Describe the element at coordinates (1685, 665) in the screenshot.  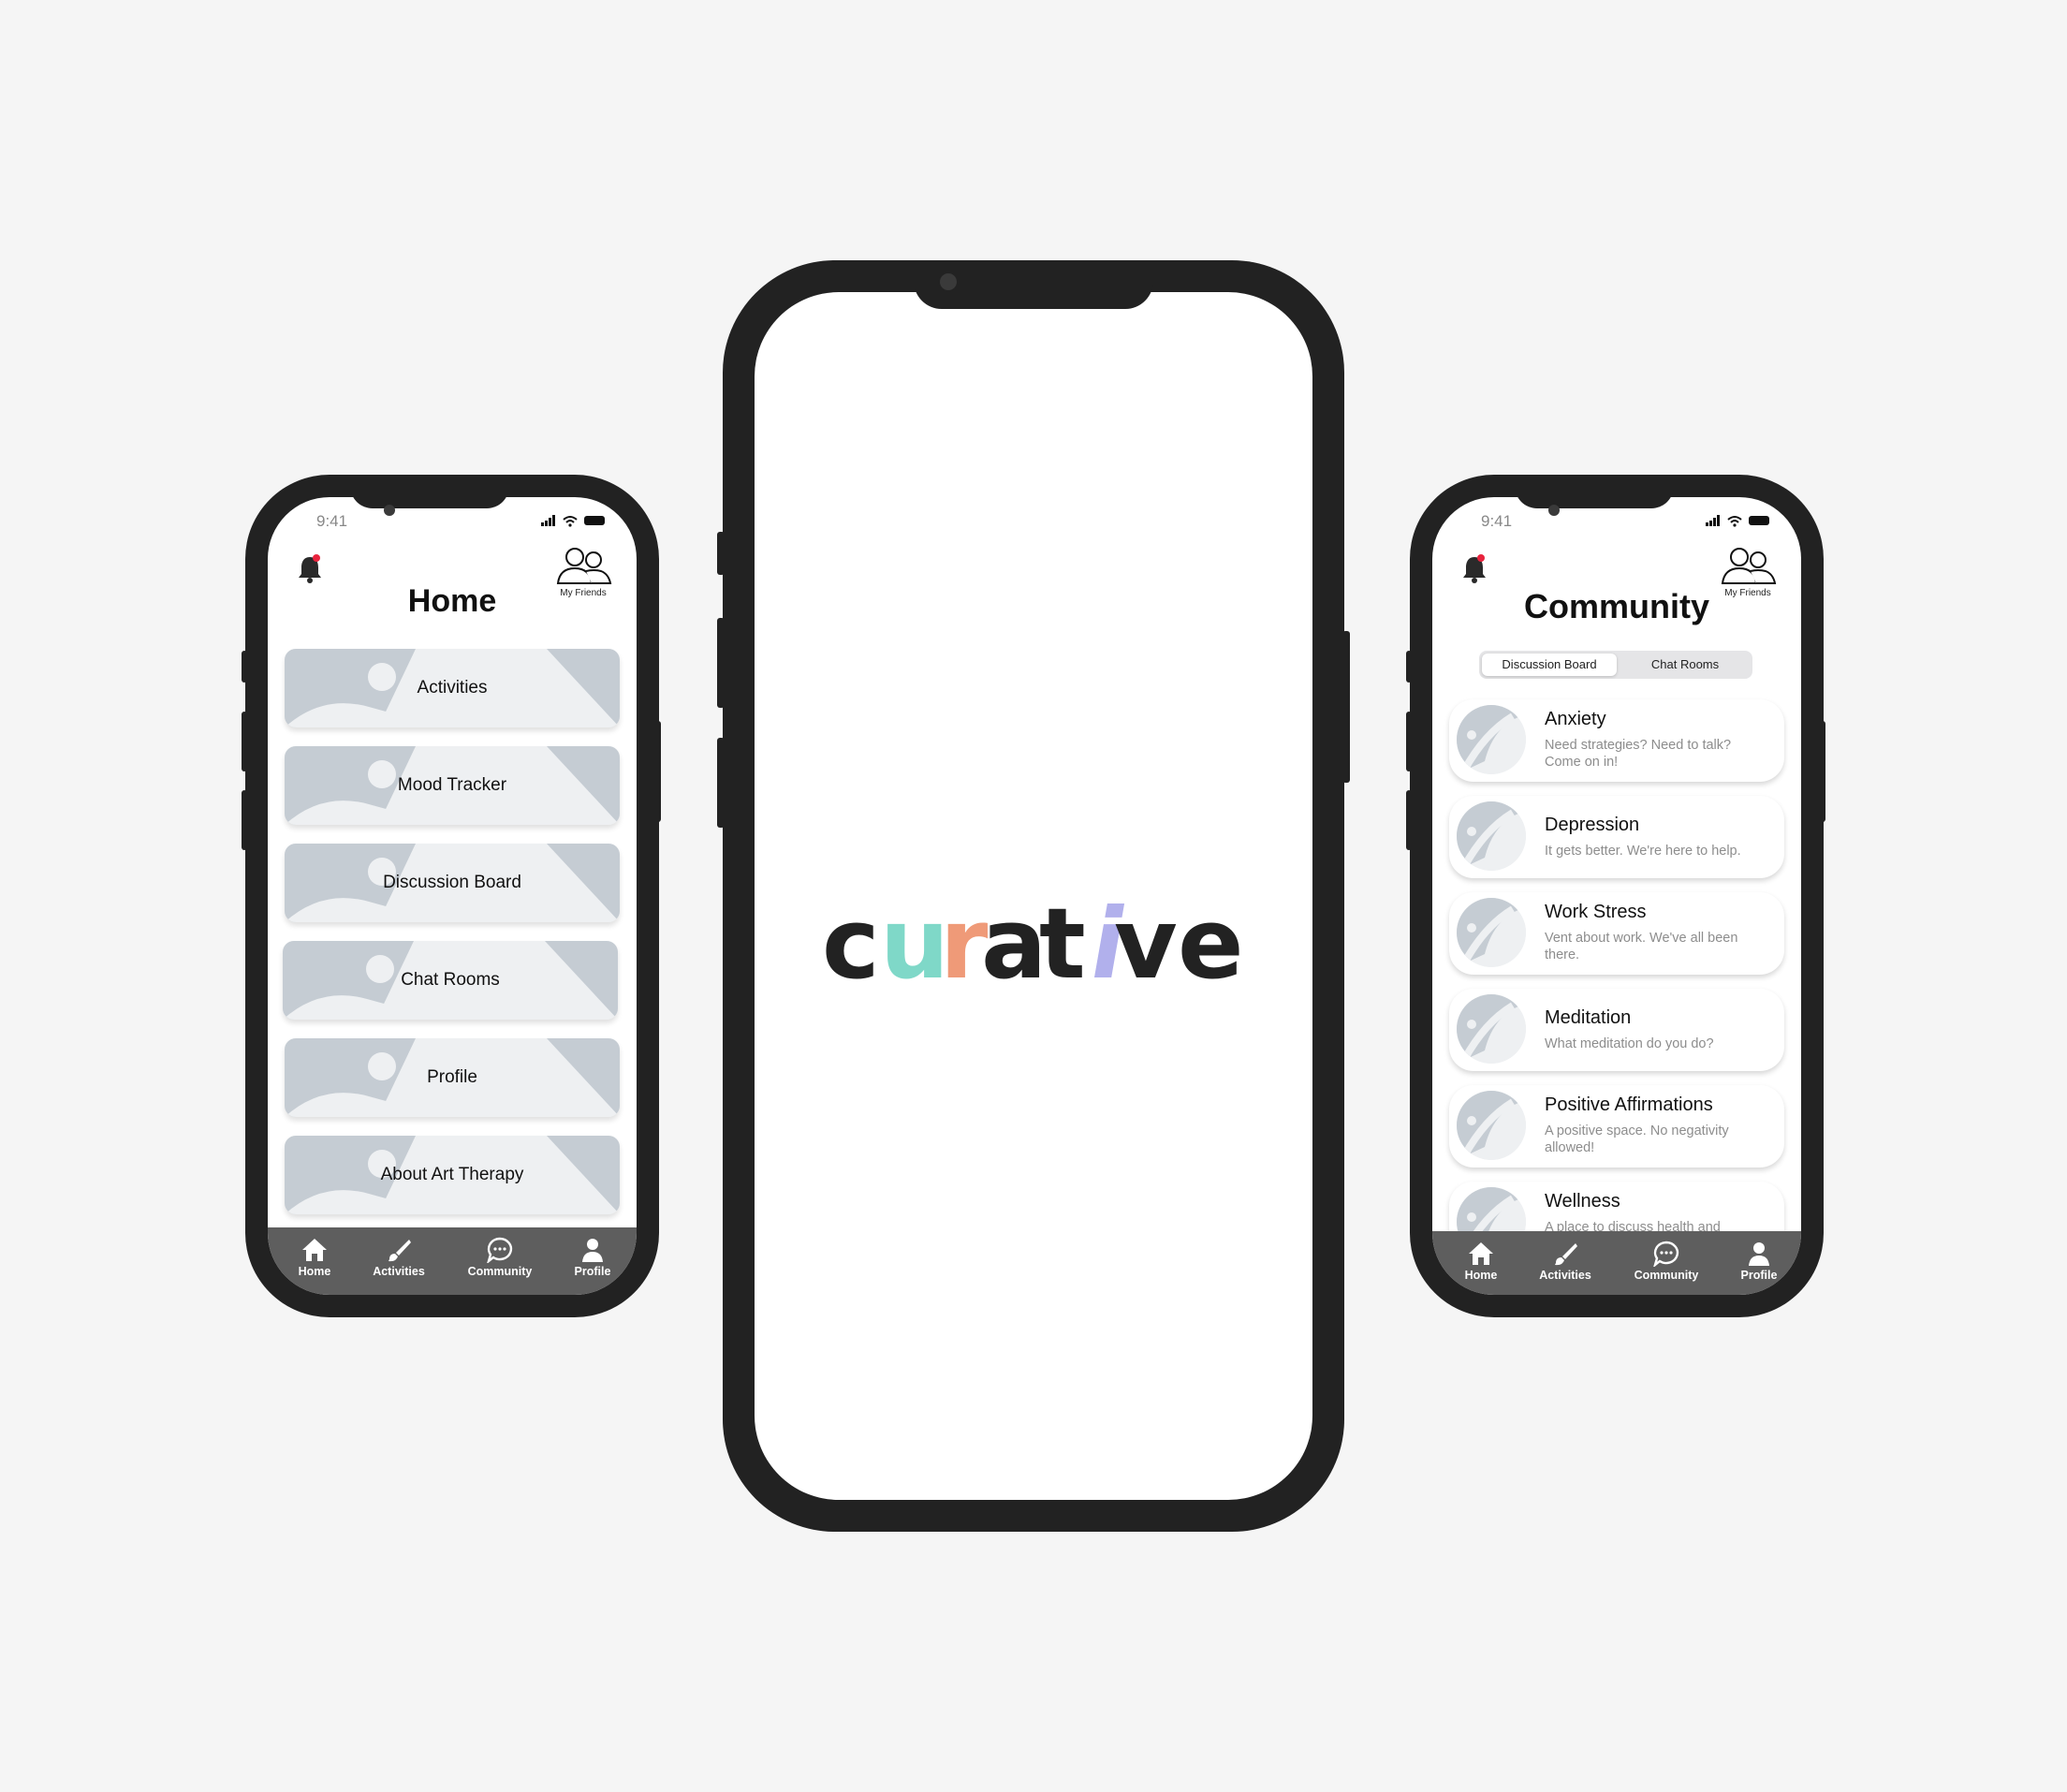
I see `segment-chat-rooms: Chat Rooms` at that location.